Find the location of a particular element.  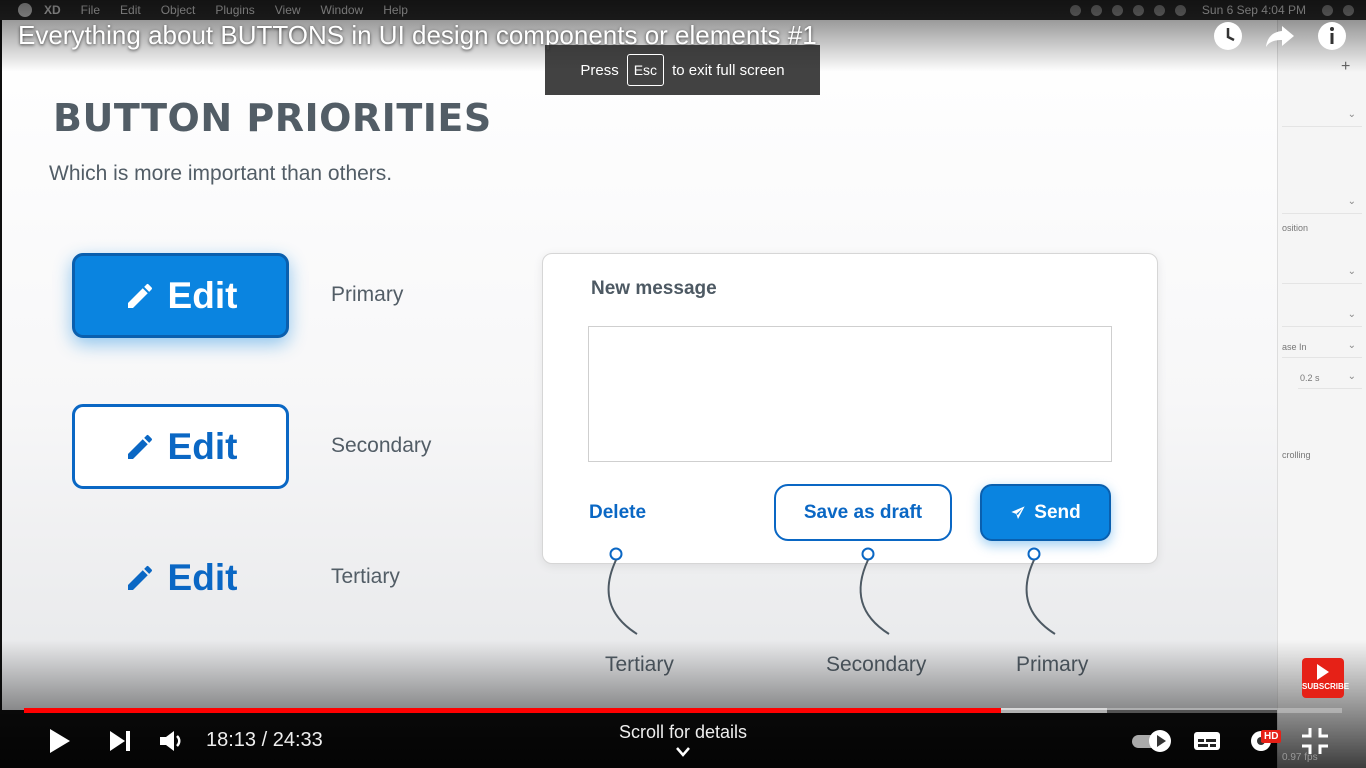

progress-bar is located at coordinates (683, 710).